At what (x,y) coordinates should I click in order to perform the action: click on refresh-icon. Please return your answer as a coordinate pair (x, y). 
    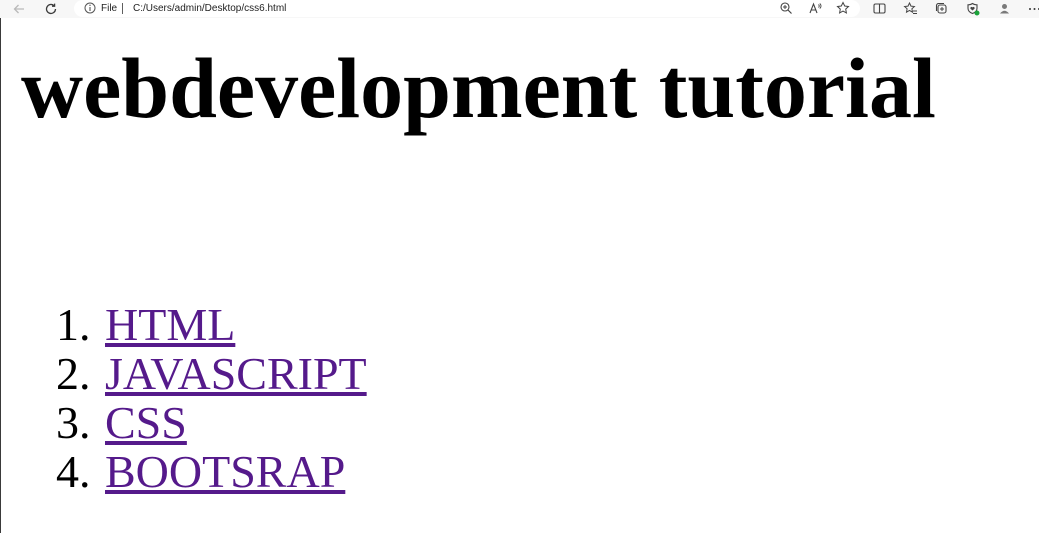
    Looking at the image, I should click on (51, 9).